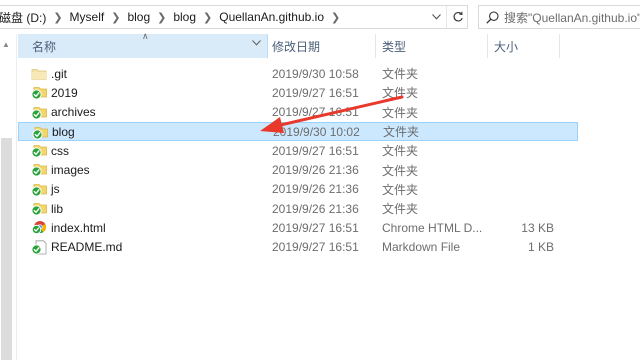 Image resolution: width=640 pixels, height=360 pixels. Describe the element at coordinates (39, 227) in the screenshot. I see `chrome-html-file-icon` at that location.